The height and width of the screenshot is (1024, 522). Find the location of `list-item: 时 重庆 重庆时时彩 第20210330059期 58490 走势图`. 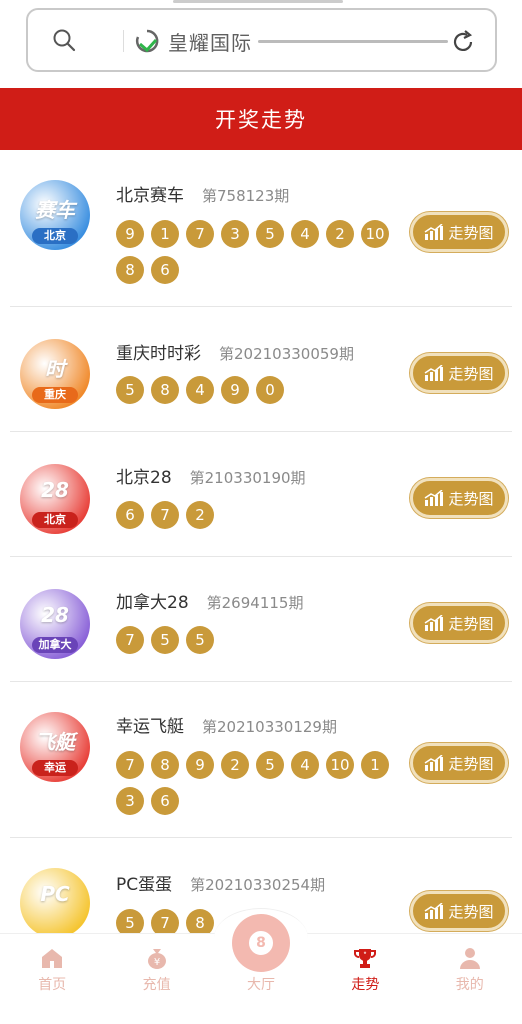

list-item: 时 重庆 重庆时时彩 第20210330059期 58490 走势图 is located at coordinates (261, 369).